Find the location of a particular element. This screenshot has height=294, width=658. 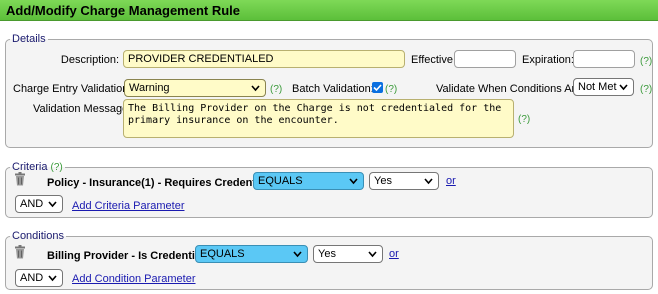

validation-message-label: Validation Message: is located at coordinates (82, 109).